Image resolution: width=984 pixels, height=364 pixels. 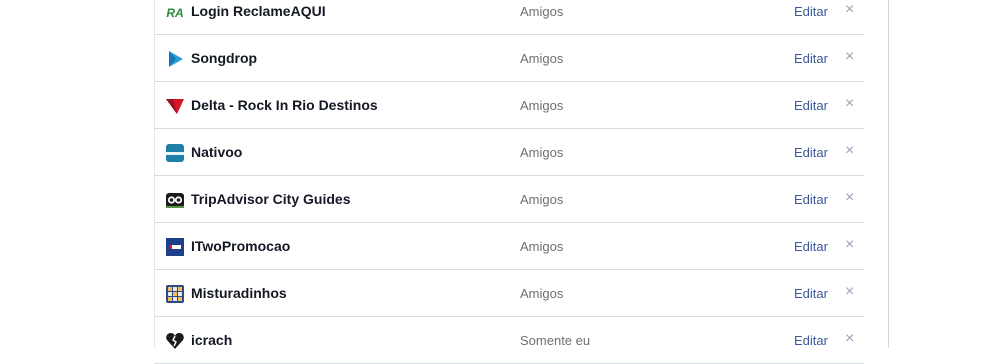 I want to click on app-name: icrach, so click(x=211, y=340).